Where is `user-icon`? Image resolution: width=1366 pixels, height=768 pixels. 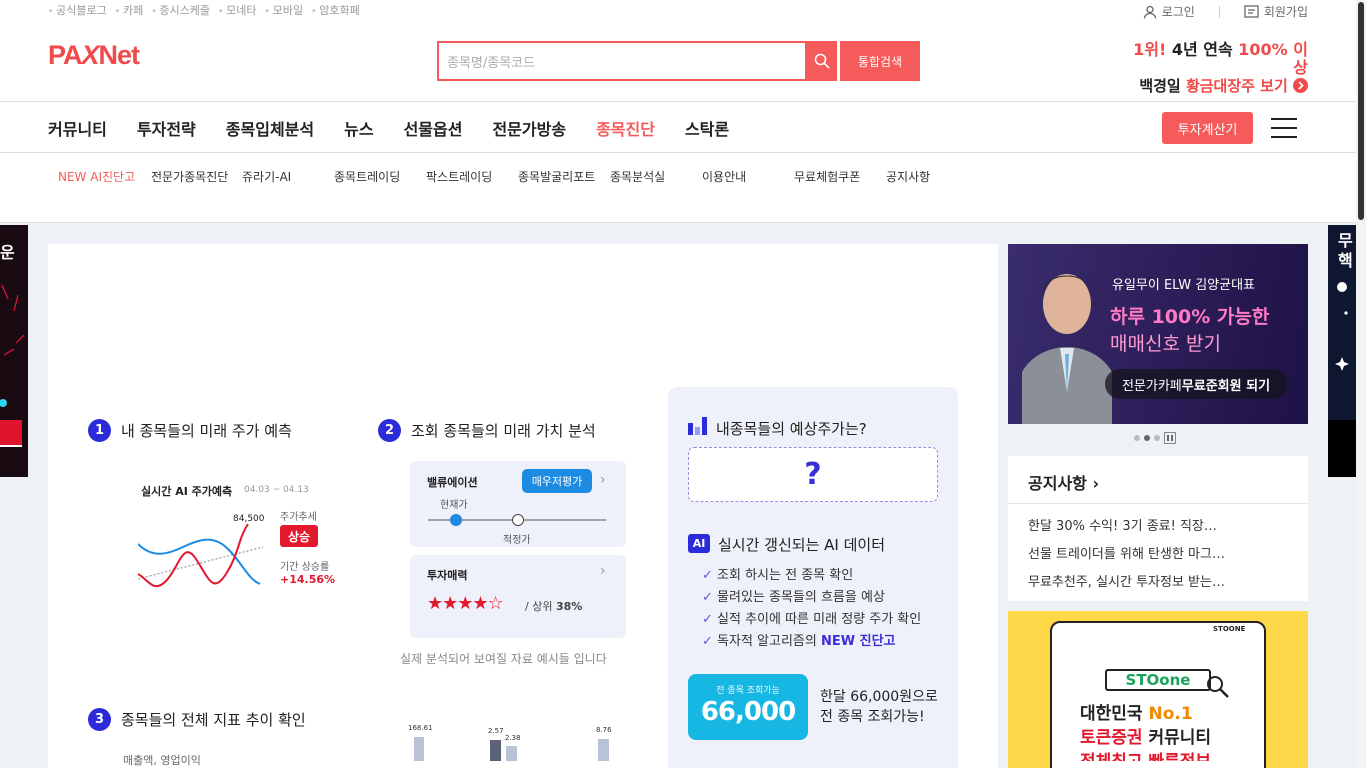 user-icon is located at coordinates (1149, 12).